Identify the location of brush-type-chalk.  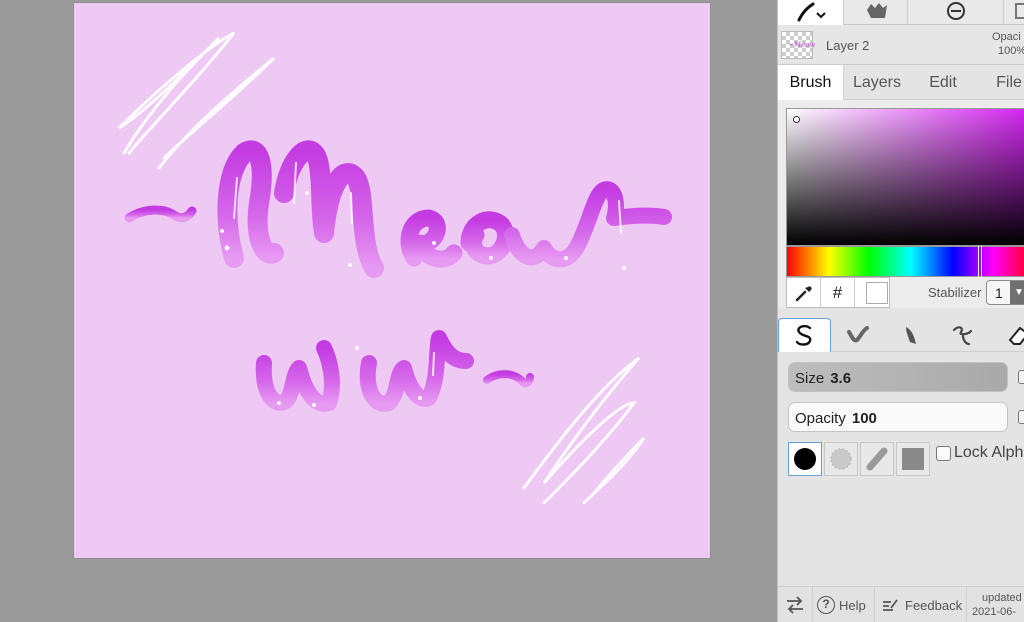
(910, 335).